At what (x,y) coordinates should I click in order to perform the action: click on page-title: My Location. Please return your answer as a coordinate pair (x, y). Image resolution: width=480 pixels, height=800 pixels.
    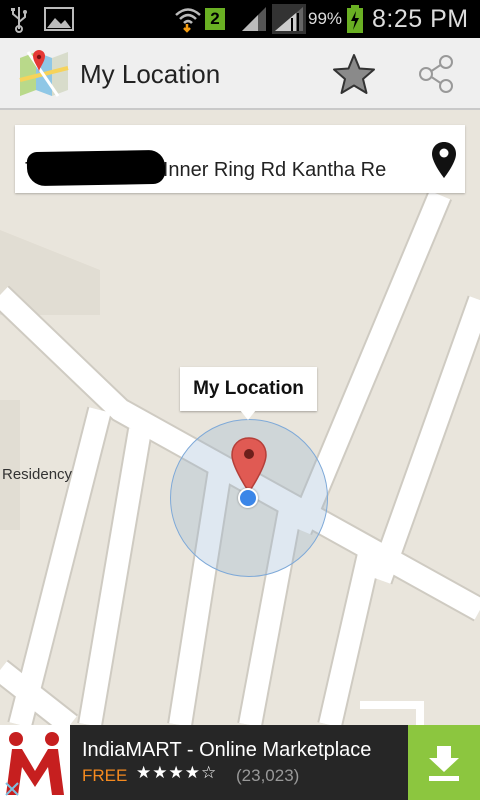
    Looking at the image, I should click on (150, 74).